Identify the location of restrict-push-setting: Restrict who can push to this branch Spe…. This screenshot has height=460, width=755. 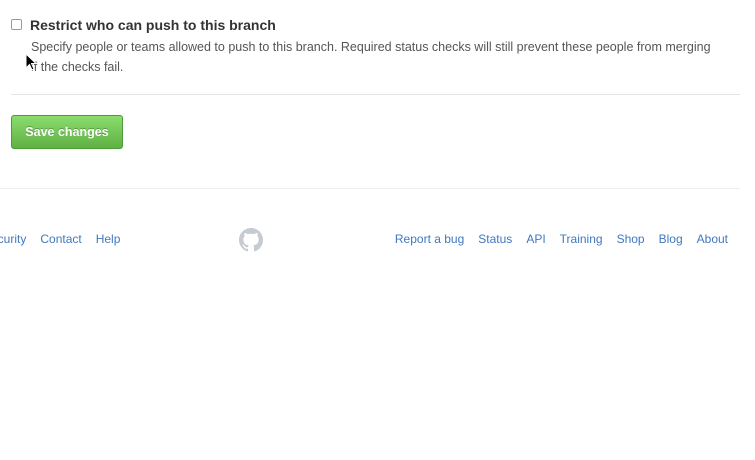
(383, 46).